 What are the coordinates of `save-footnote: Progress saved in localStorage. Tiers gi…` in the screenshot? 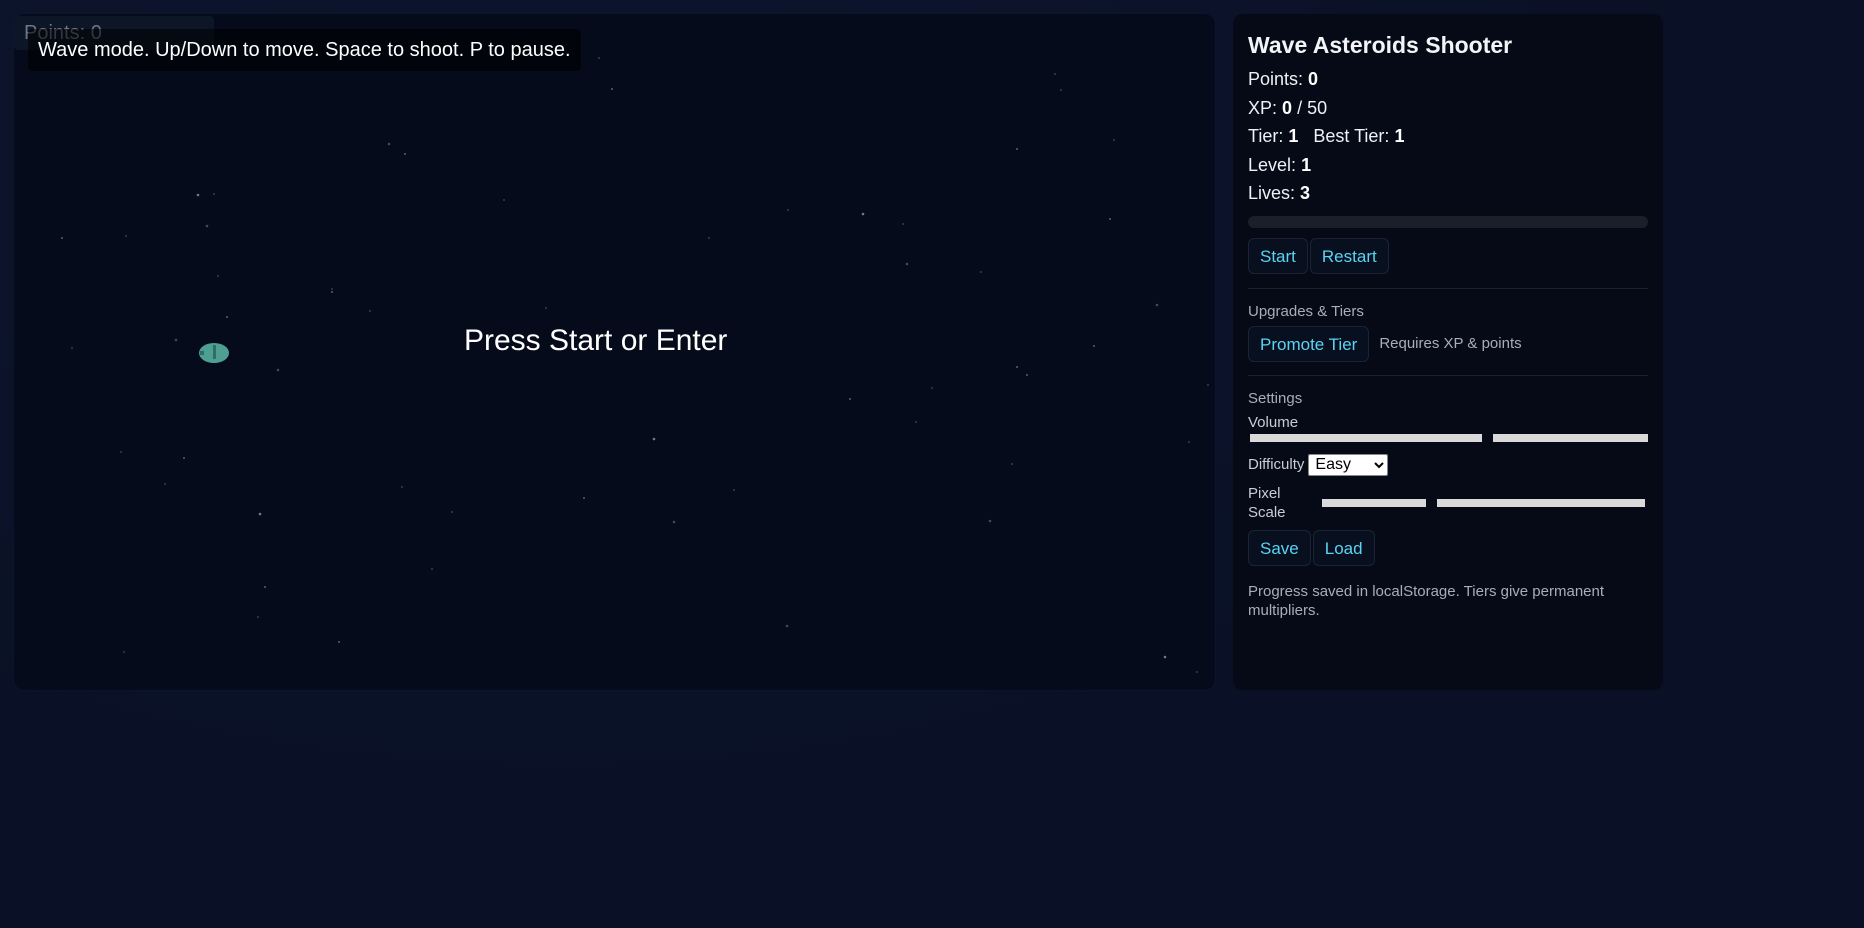 It's located at (1426, 600).